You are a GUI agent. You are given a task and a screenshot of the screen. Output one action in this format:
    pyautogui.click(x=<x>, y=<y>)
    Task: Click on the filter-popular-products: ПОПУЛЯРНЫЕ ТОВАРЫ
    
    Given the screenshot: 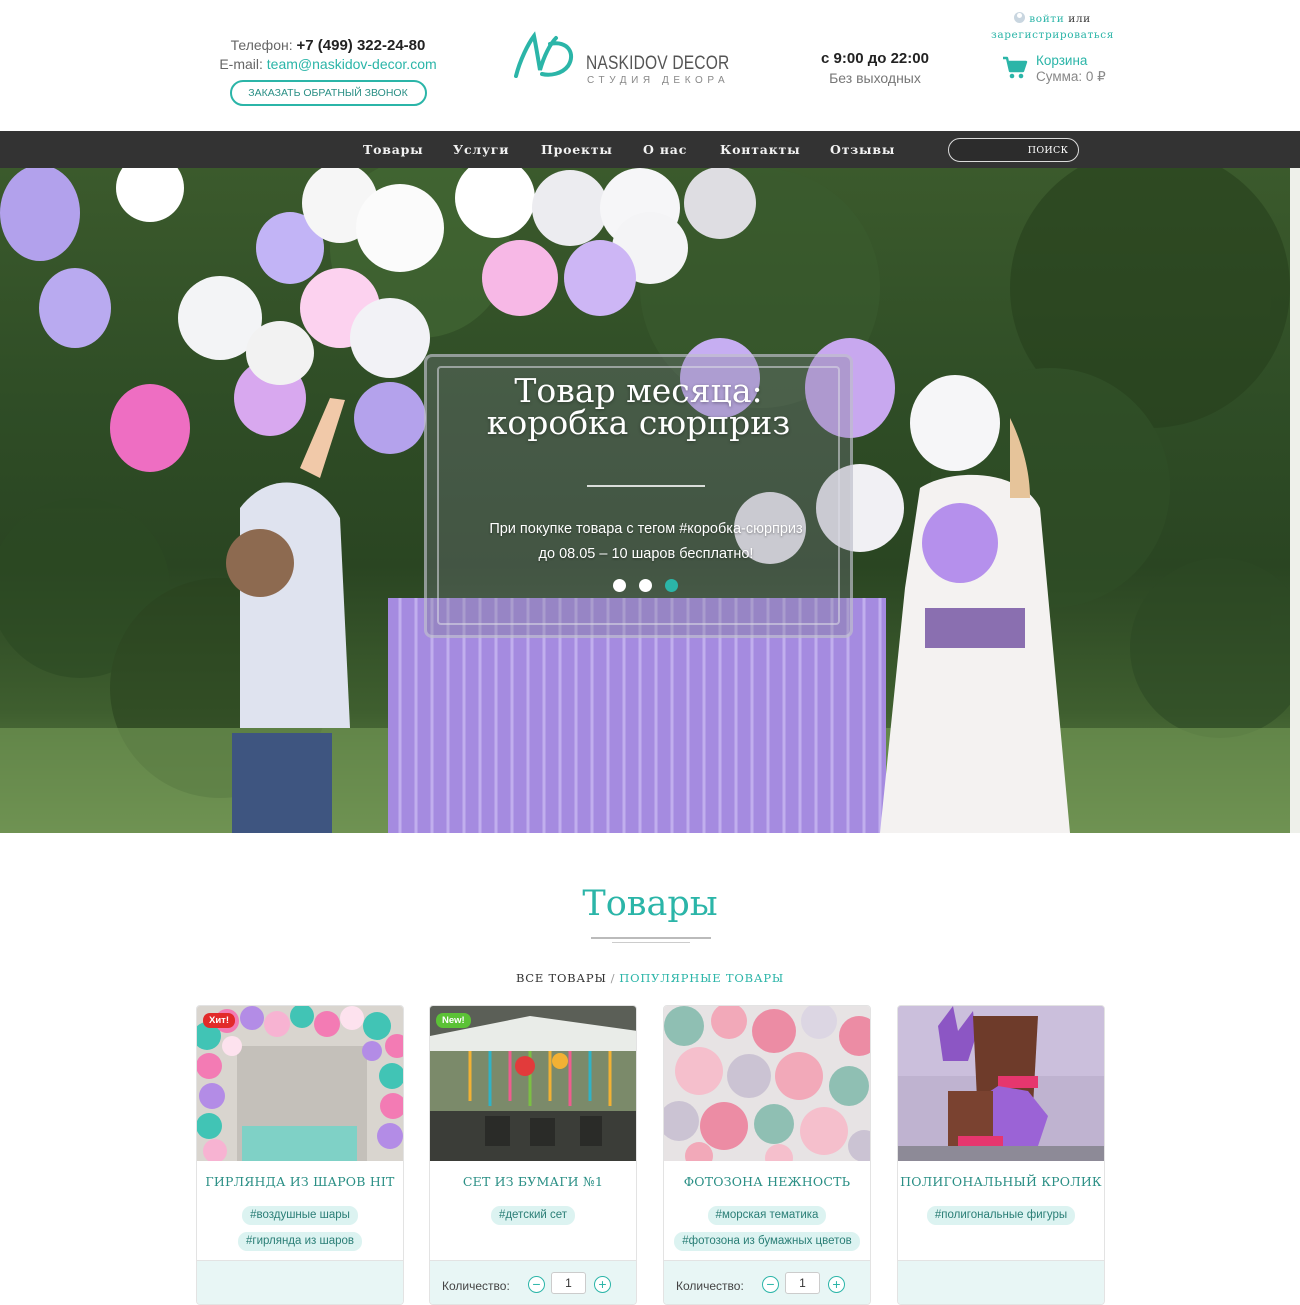 What is the action you would take?
    pyautogui.click(x=701, y=978)
    